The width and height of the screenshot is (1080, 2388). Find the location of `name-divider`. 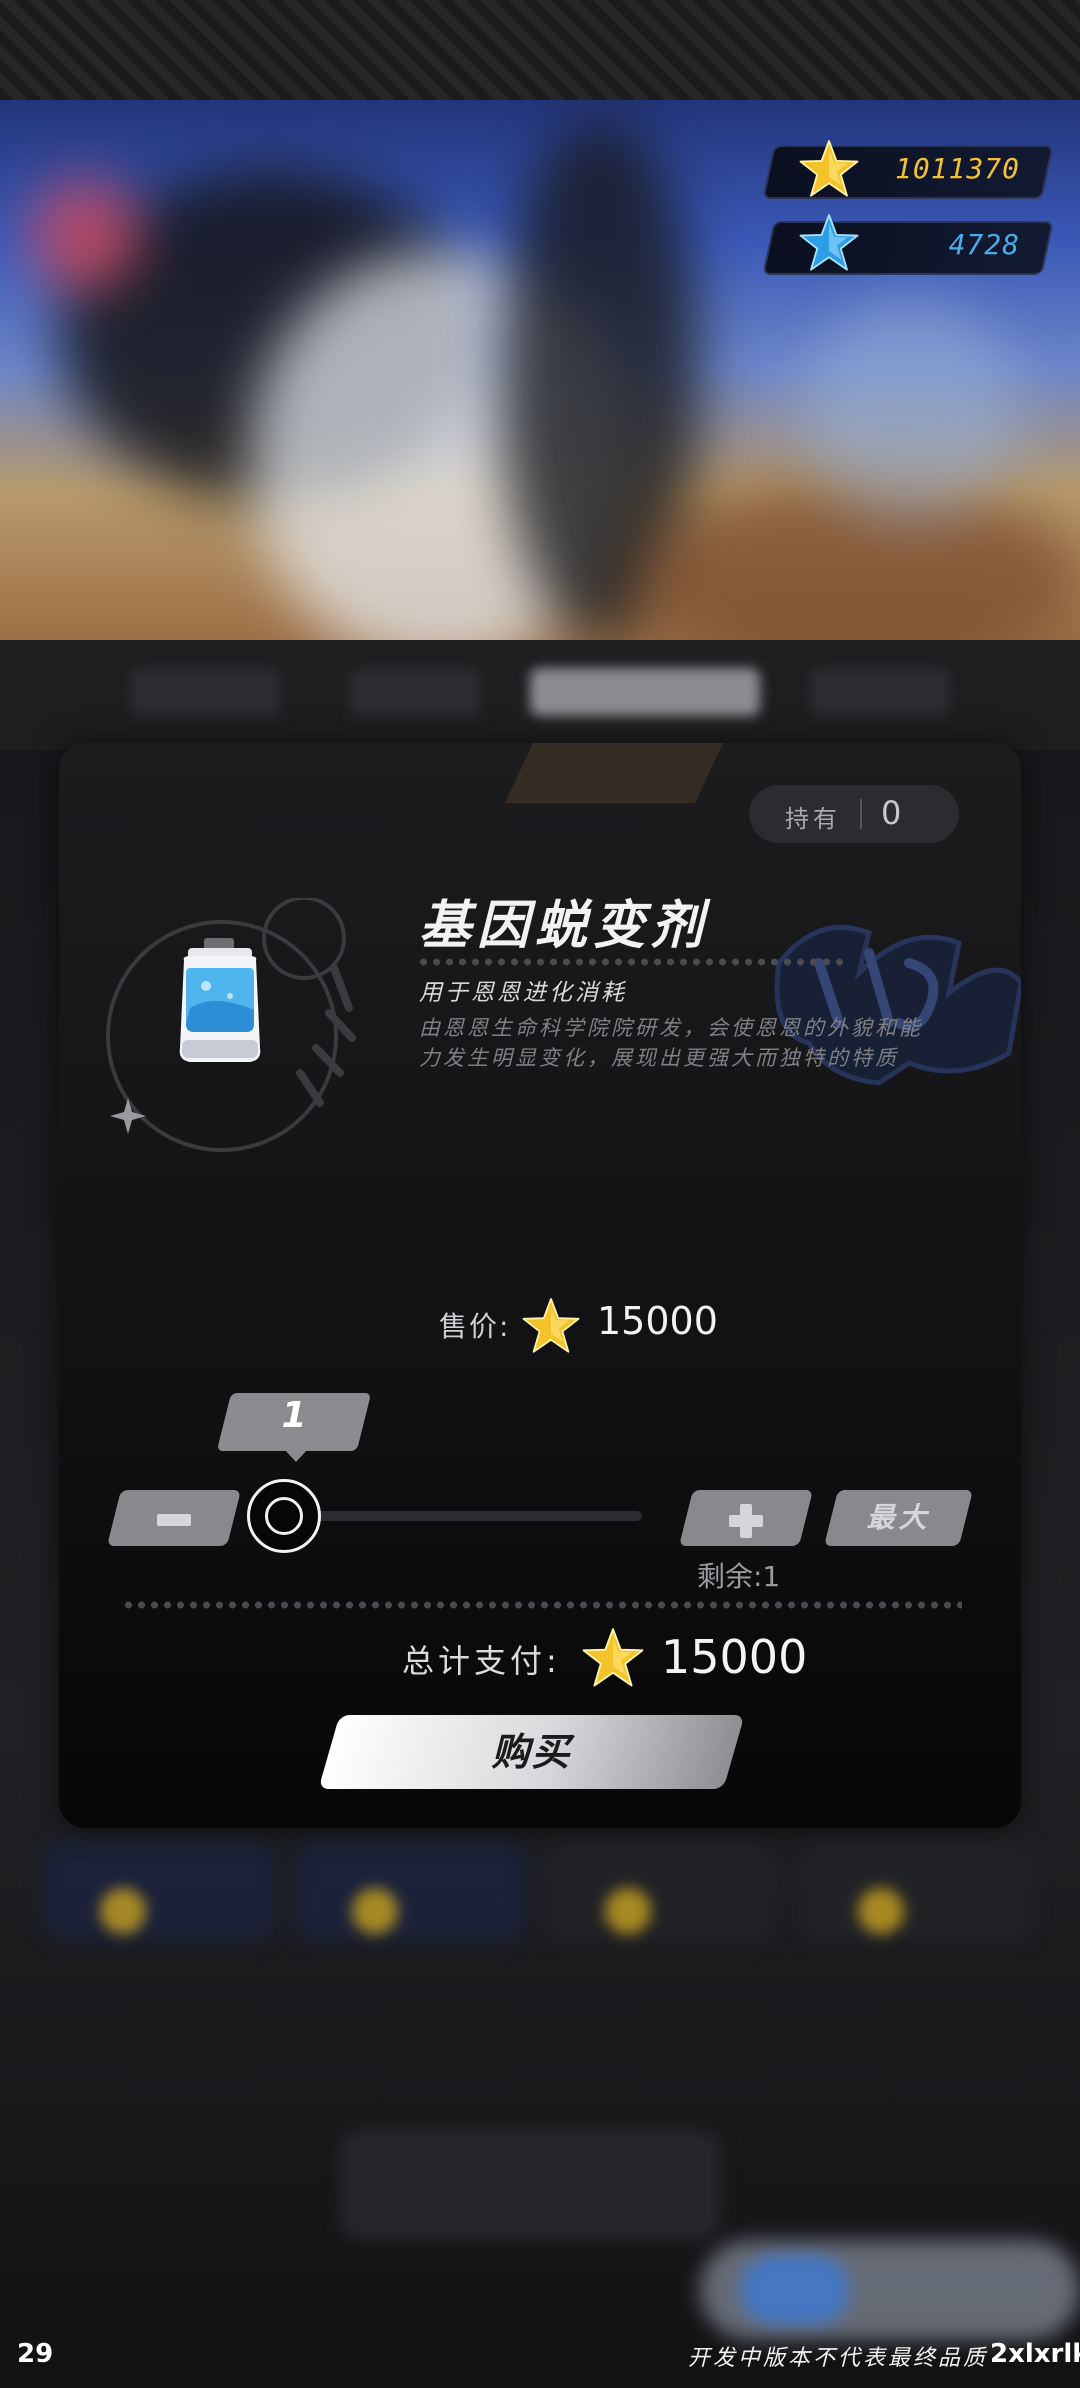

name-divider is located at coordinates (632, 962).